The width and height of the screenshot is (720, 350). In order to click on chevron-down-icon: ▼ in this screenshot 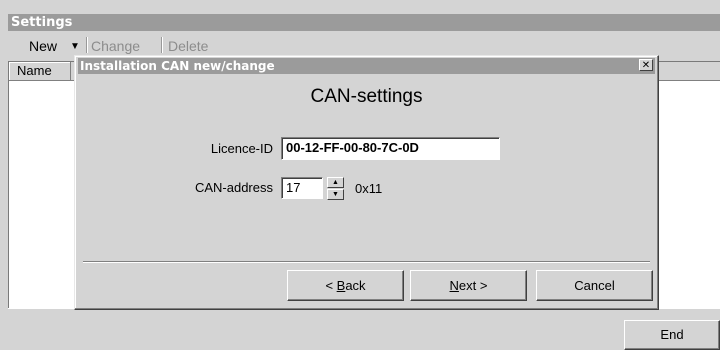, I will do `click(335, 194)`.